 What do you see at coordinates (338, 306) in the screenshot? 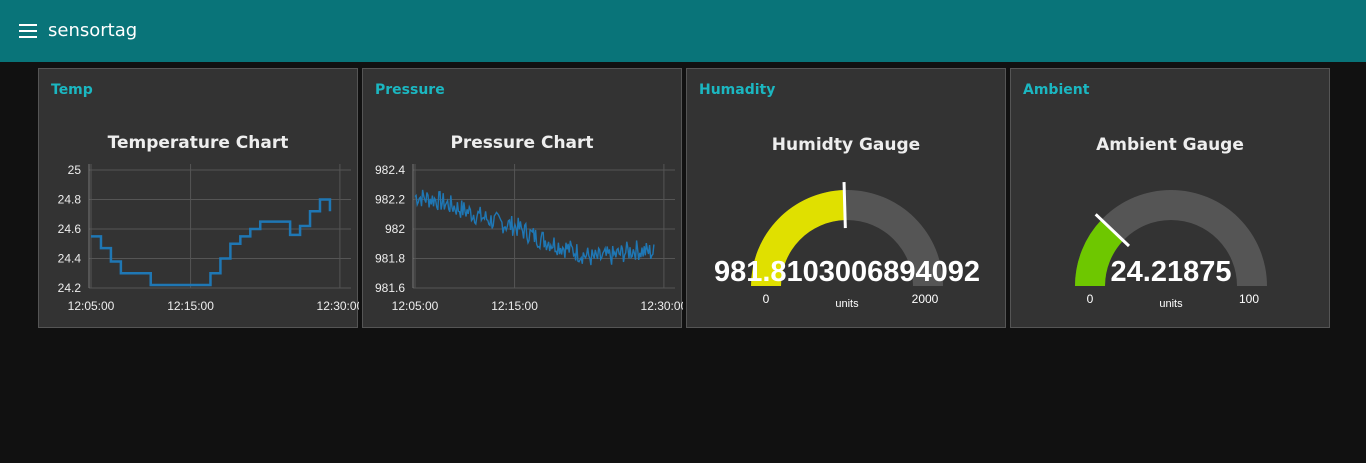
I see `temperature-chart-x-tick-label: 12:30:00` at bounding box center [338, 306].